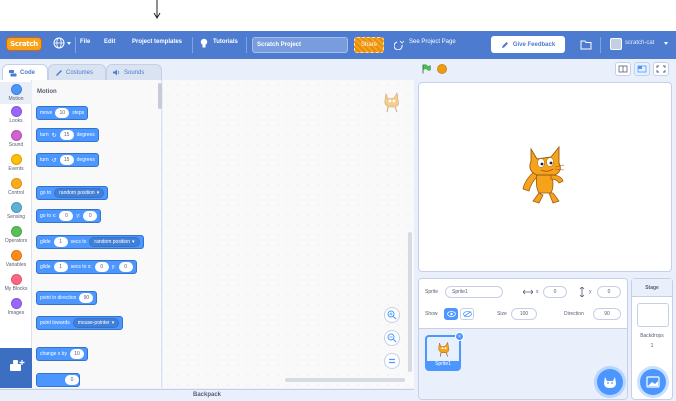 This screenshot has width=676, height=401. What do you see at coordinates (653, 315) in the screenshot?
I see `stage-thumbnail` at bounding box center [653, 315].